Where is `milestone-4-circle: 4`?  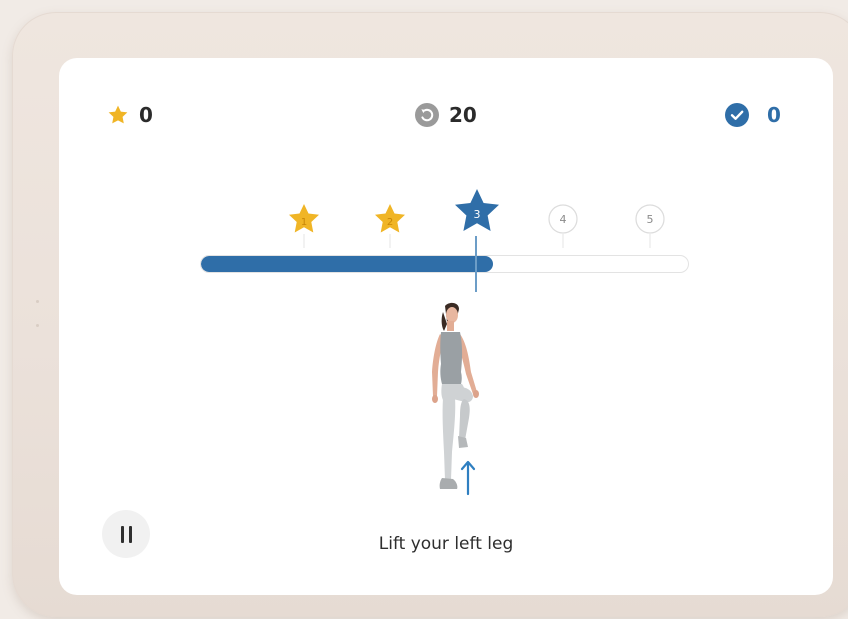
milestone-4-circle: 4 is located at coordinates (563, 219).